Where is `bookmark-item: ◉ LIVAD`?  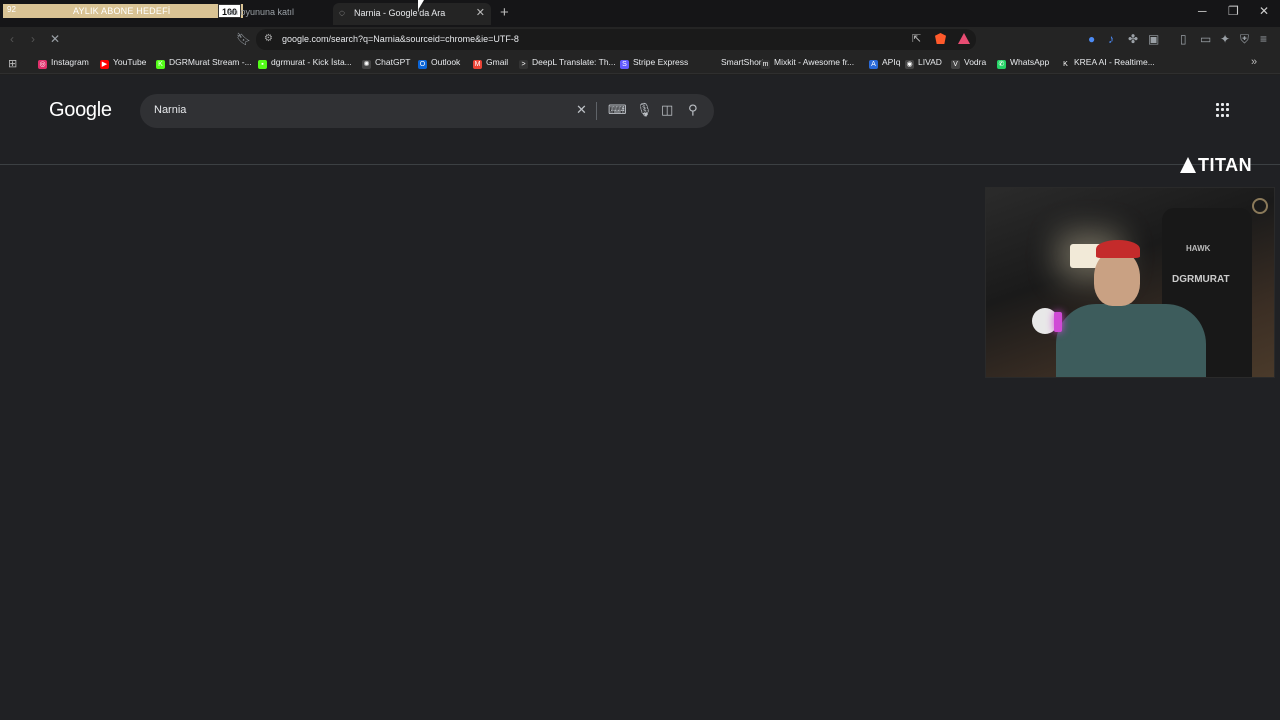 bookmark-item: ◉ LIVAD is located at coordinates (923, 63).